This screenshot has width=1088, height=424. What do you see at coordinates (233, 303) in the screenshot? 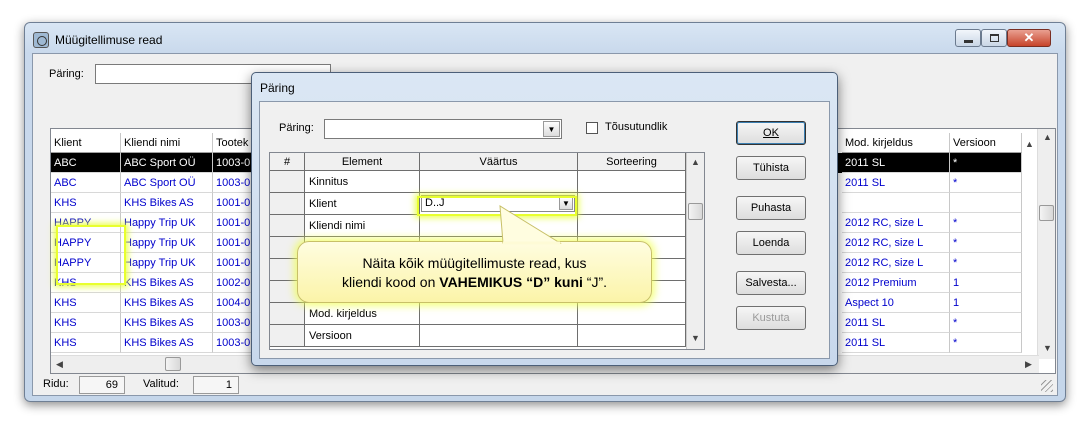
I see `table-cell-product: 1004-0` at bounding box center [233, 303].